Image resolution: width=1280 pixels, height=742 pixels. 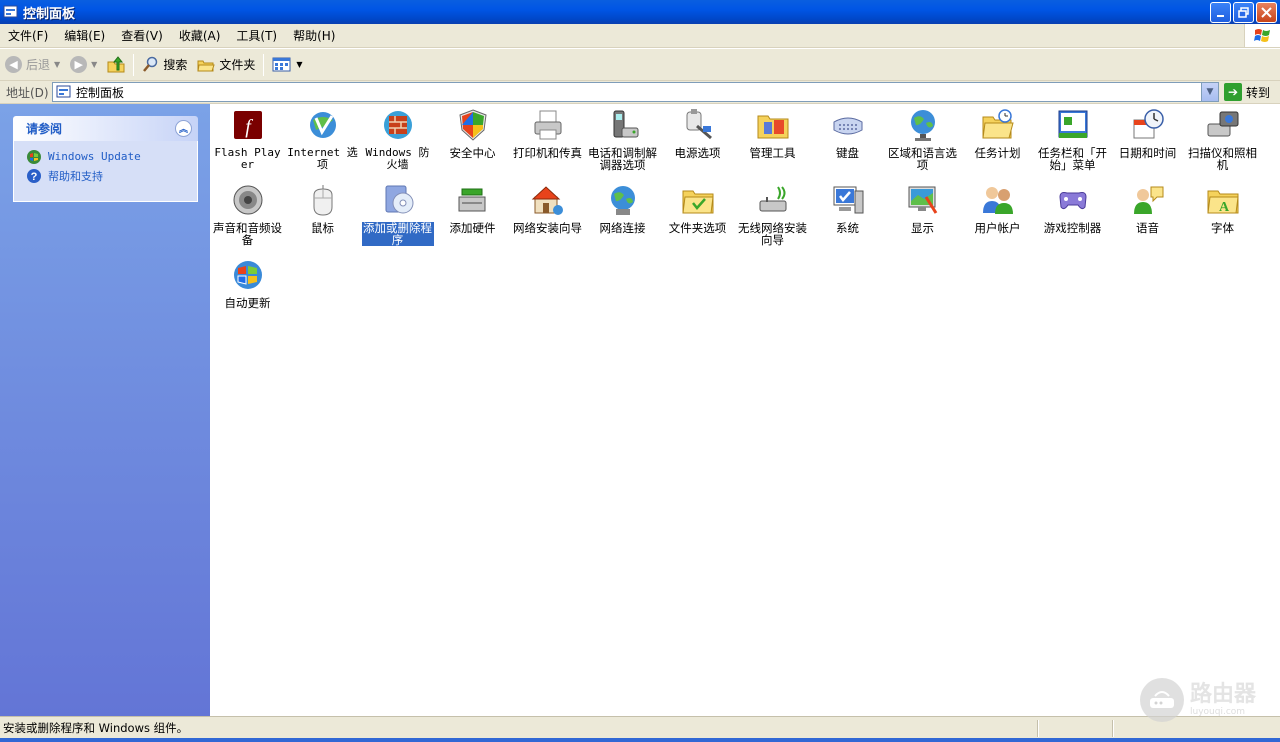 I want to click on add-hardware-icon, so click(x=473, y=200).